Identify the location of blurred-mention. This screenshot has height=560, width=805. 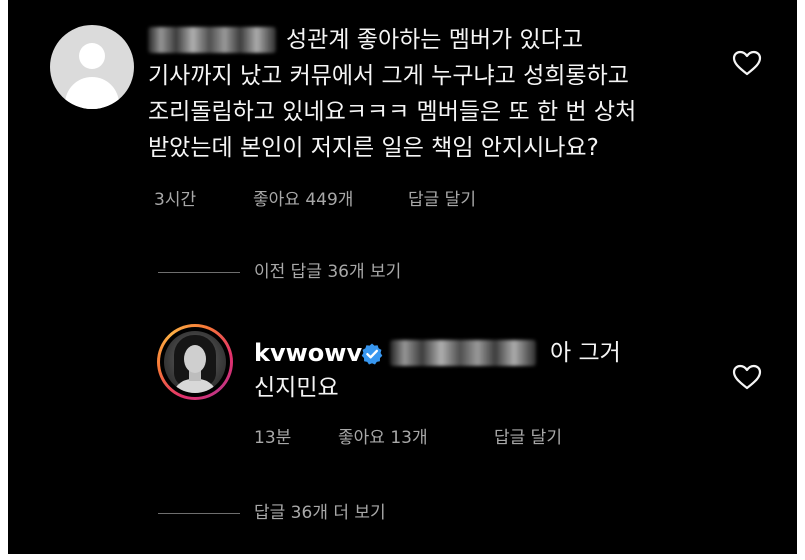
(463, 353).